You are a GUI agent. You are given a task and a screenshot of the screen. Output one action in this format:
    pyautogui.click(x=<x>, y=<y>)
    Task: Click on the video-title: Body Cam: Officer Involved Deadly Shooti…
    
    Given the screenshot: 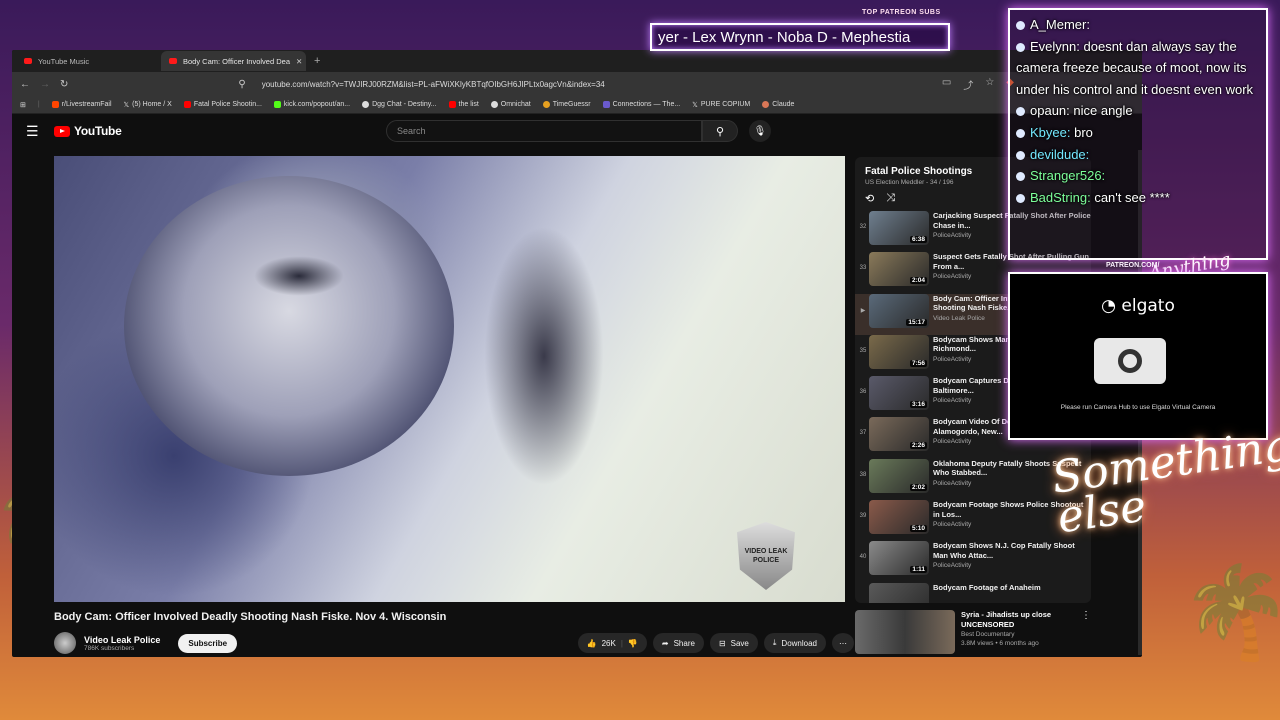 What is the action you would take?
    pyautogui.click(x=250, y=617)
    